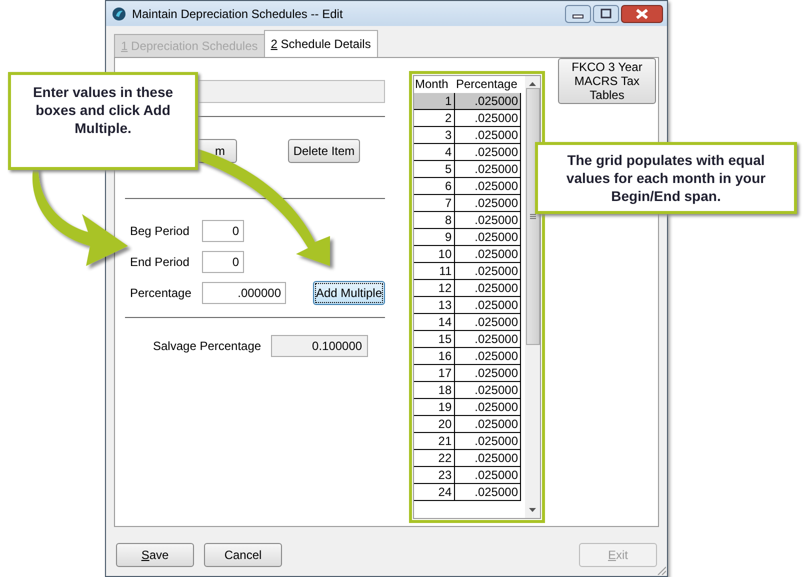 The image size is (810, 577). What do you see at coordinates (434, 203) in the screenshot?
I see `table-cell: 7` at bounding box center [434, 203].